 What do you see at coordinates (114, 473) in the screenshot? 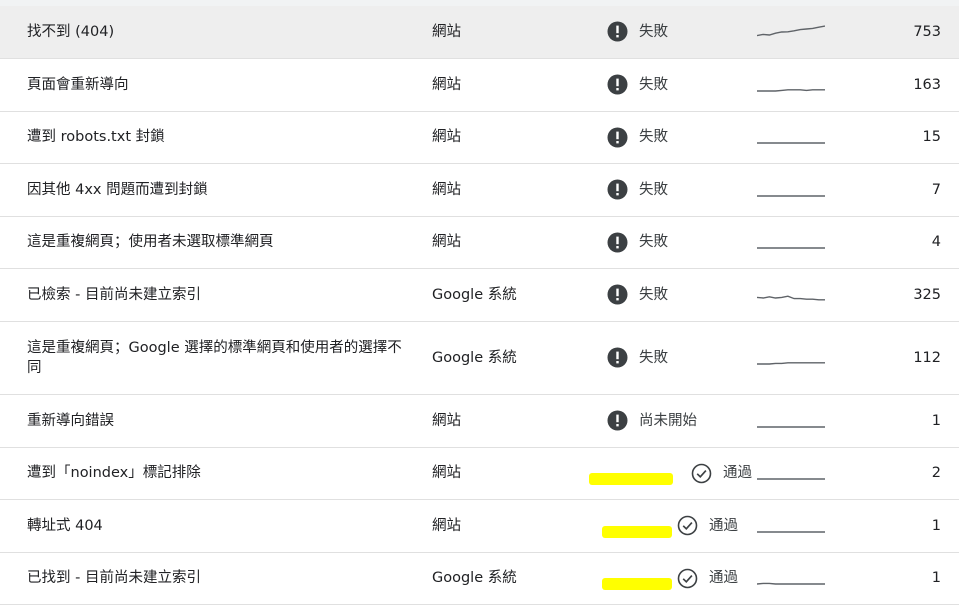
I see `reason-cell: 遭到「noindex」標記排除` at bounding box center [114, 473].